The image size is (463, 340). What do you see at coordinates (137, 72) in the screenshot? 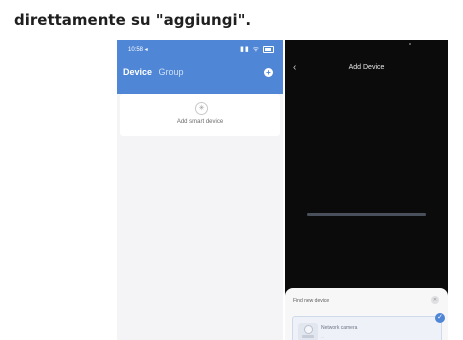
I see `tab-device: Device` at bounding box center [137, 72].